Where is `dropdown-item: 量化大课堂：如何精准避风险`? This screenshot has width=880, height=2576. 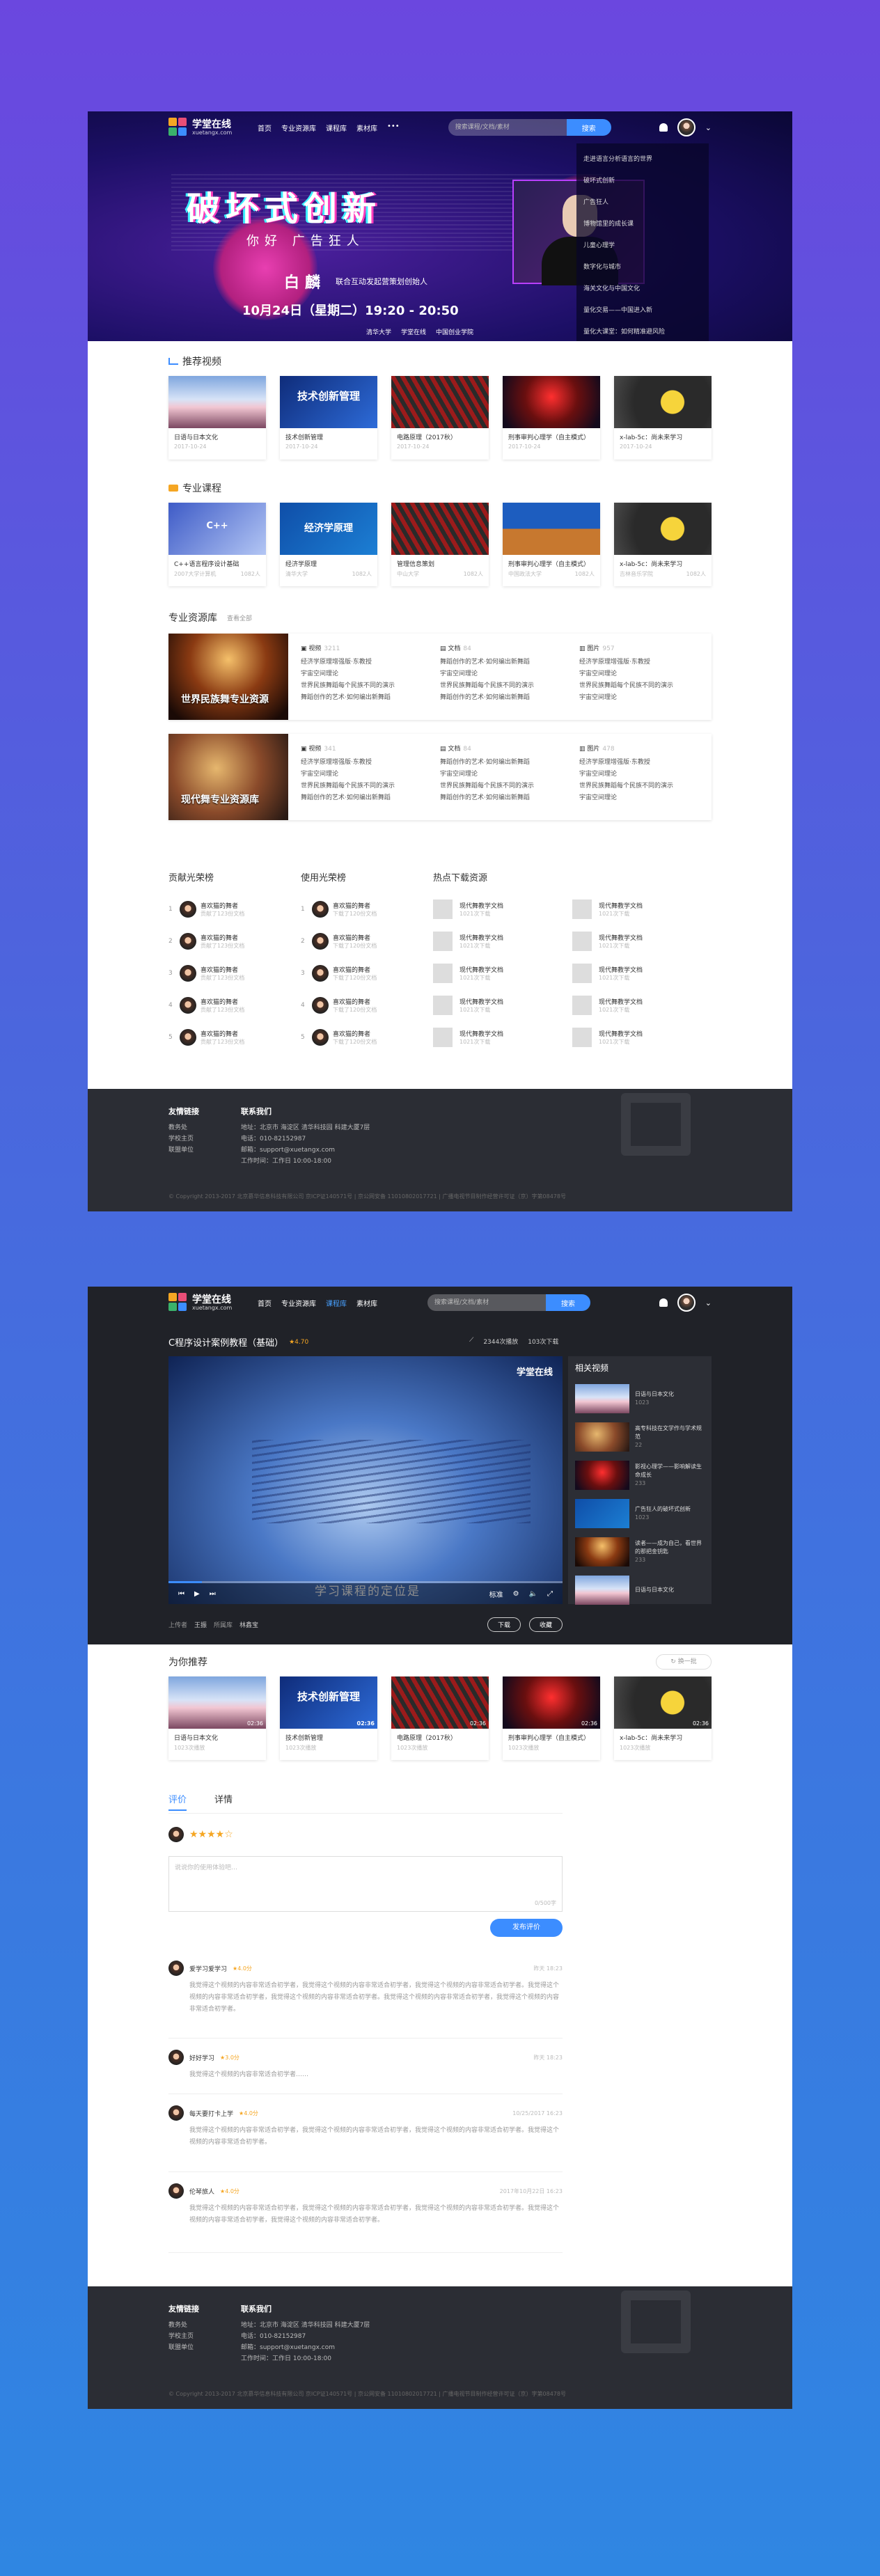 dropdown-item: 量化大课堂：如何精准避风险 is located at coordinates (642, 332).